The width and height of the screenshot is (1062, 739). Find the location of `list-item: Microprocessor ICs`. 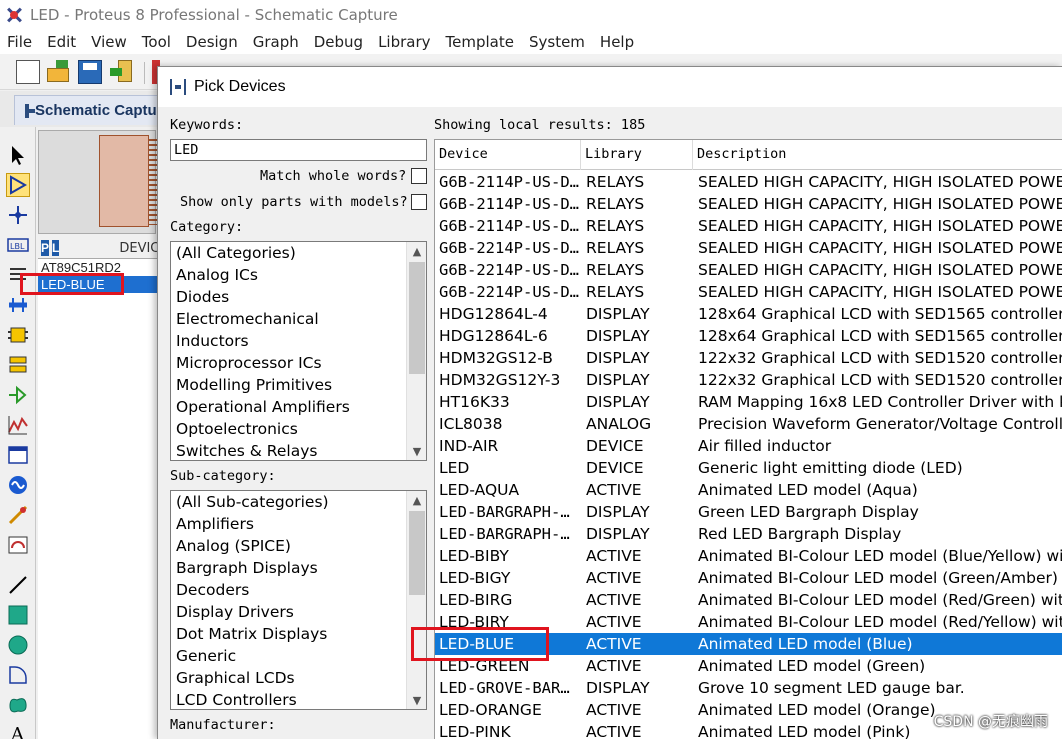

list-item: Microprocessor ICs is located at coordinates (298, 363).